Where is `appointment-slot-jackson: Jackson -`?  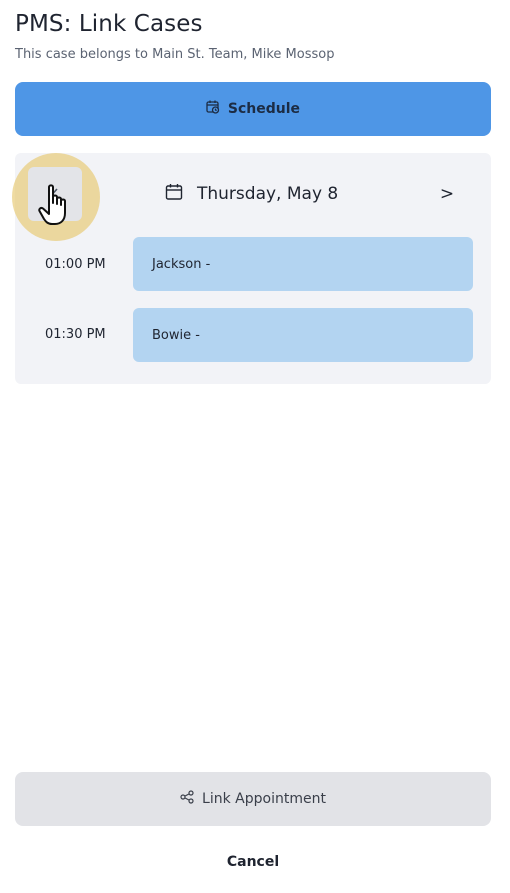
appointment-slot-jackson: Jackson - is located at coordinates (303, 264).